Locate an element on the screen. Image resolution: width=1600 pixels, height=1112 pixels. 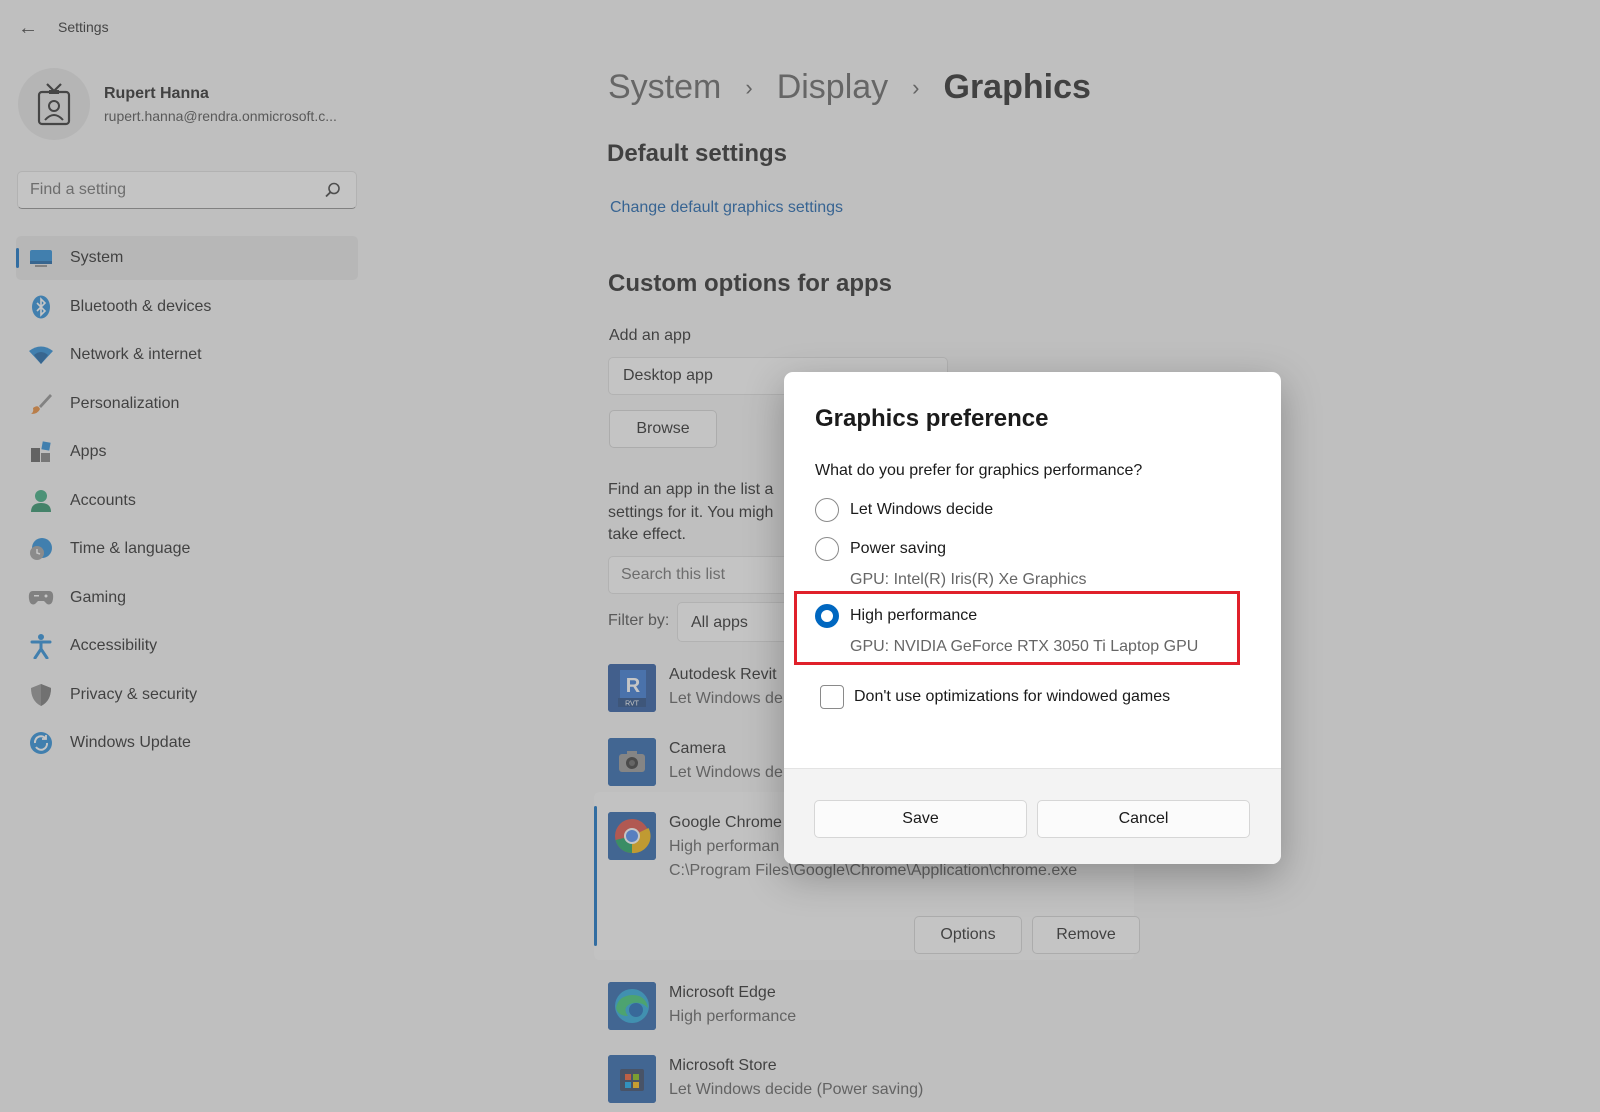
option-label: Let Windows decide is located at coordinates (922, 509).